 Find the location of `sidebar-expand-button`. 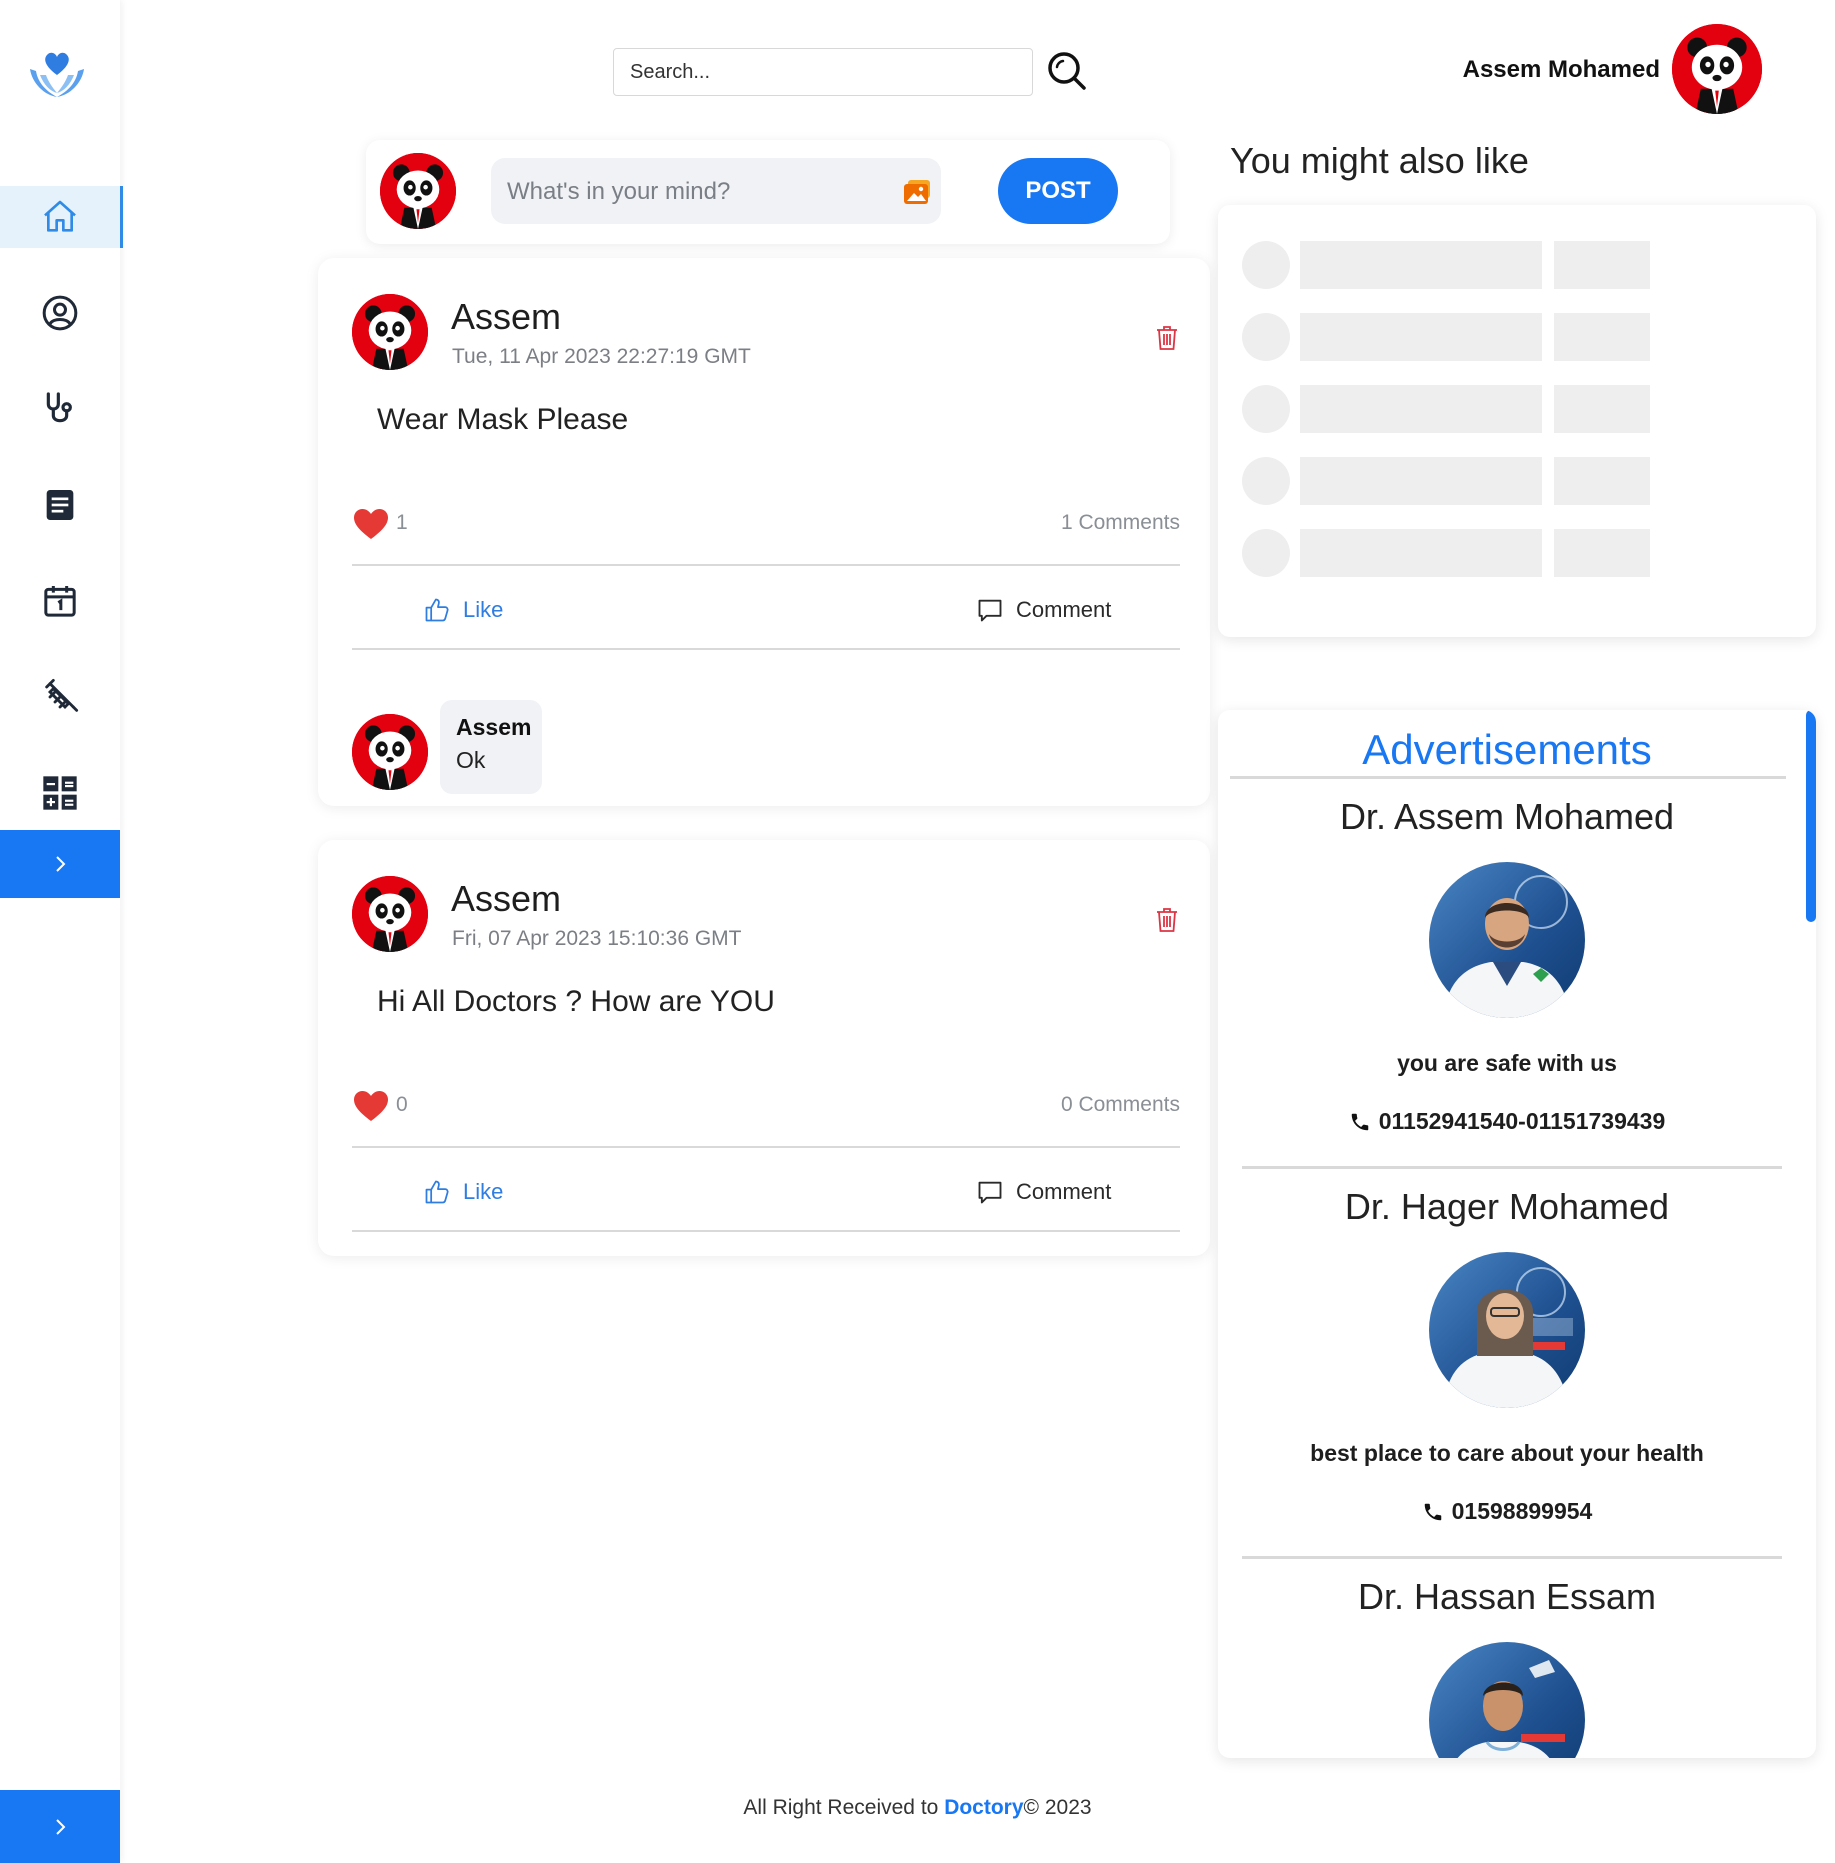

sidebar-expand-button is located at coordinates (60, 864).